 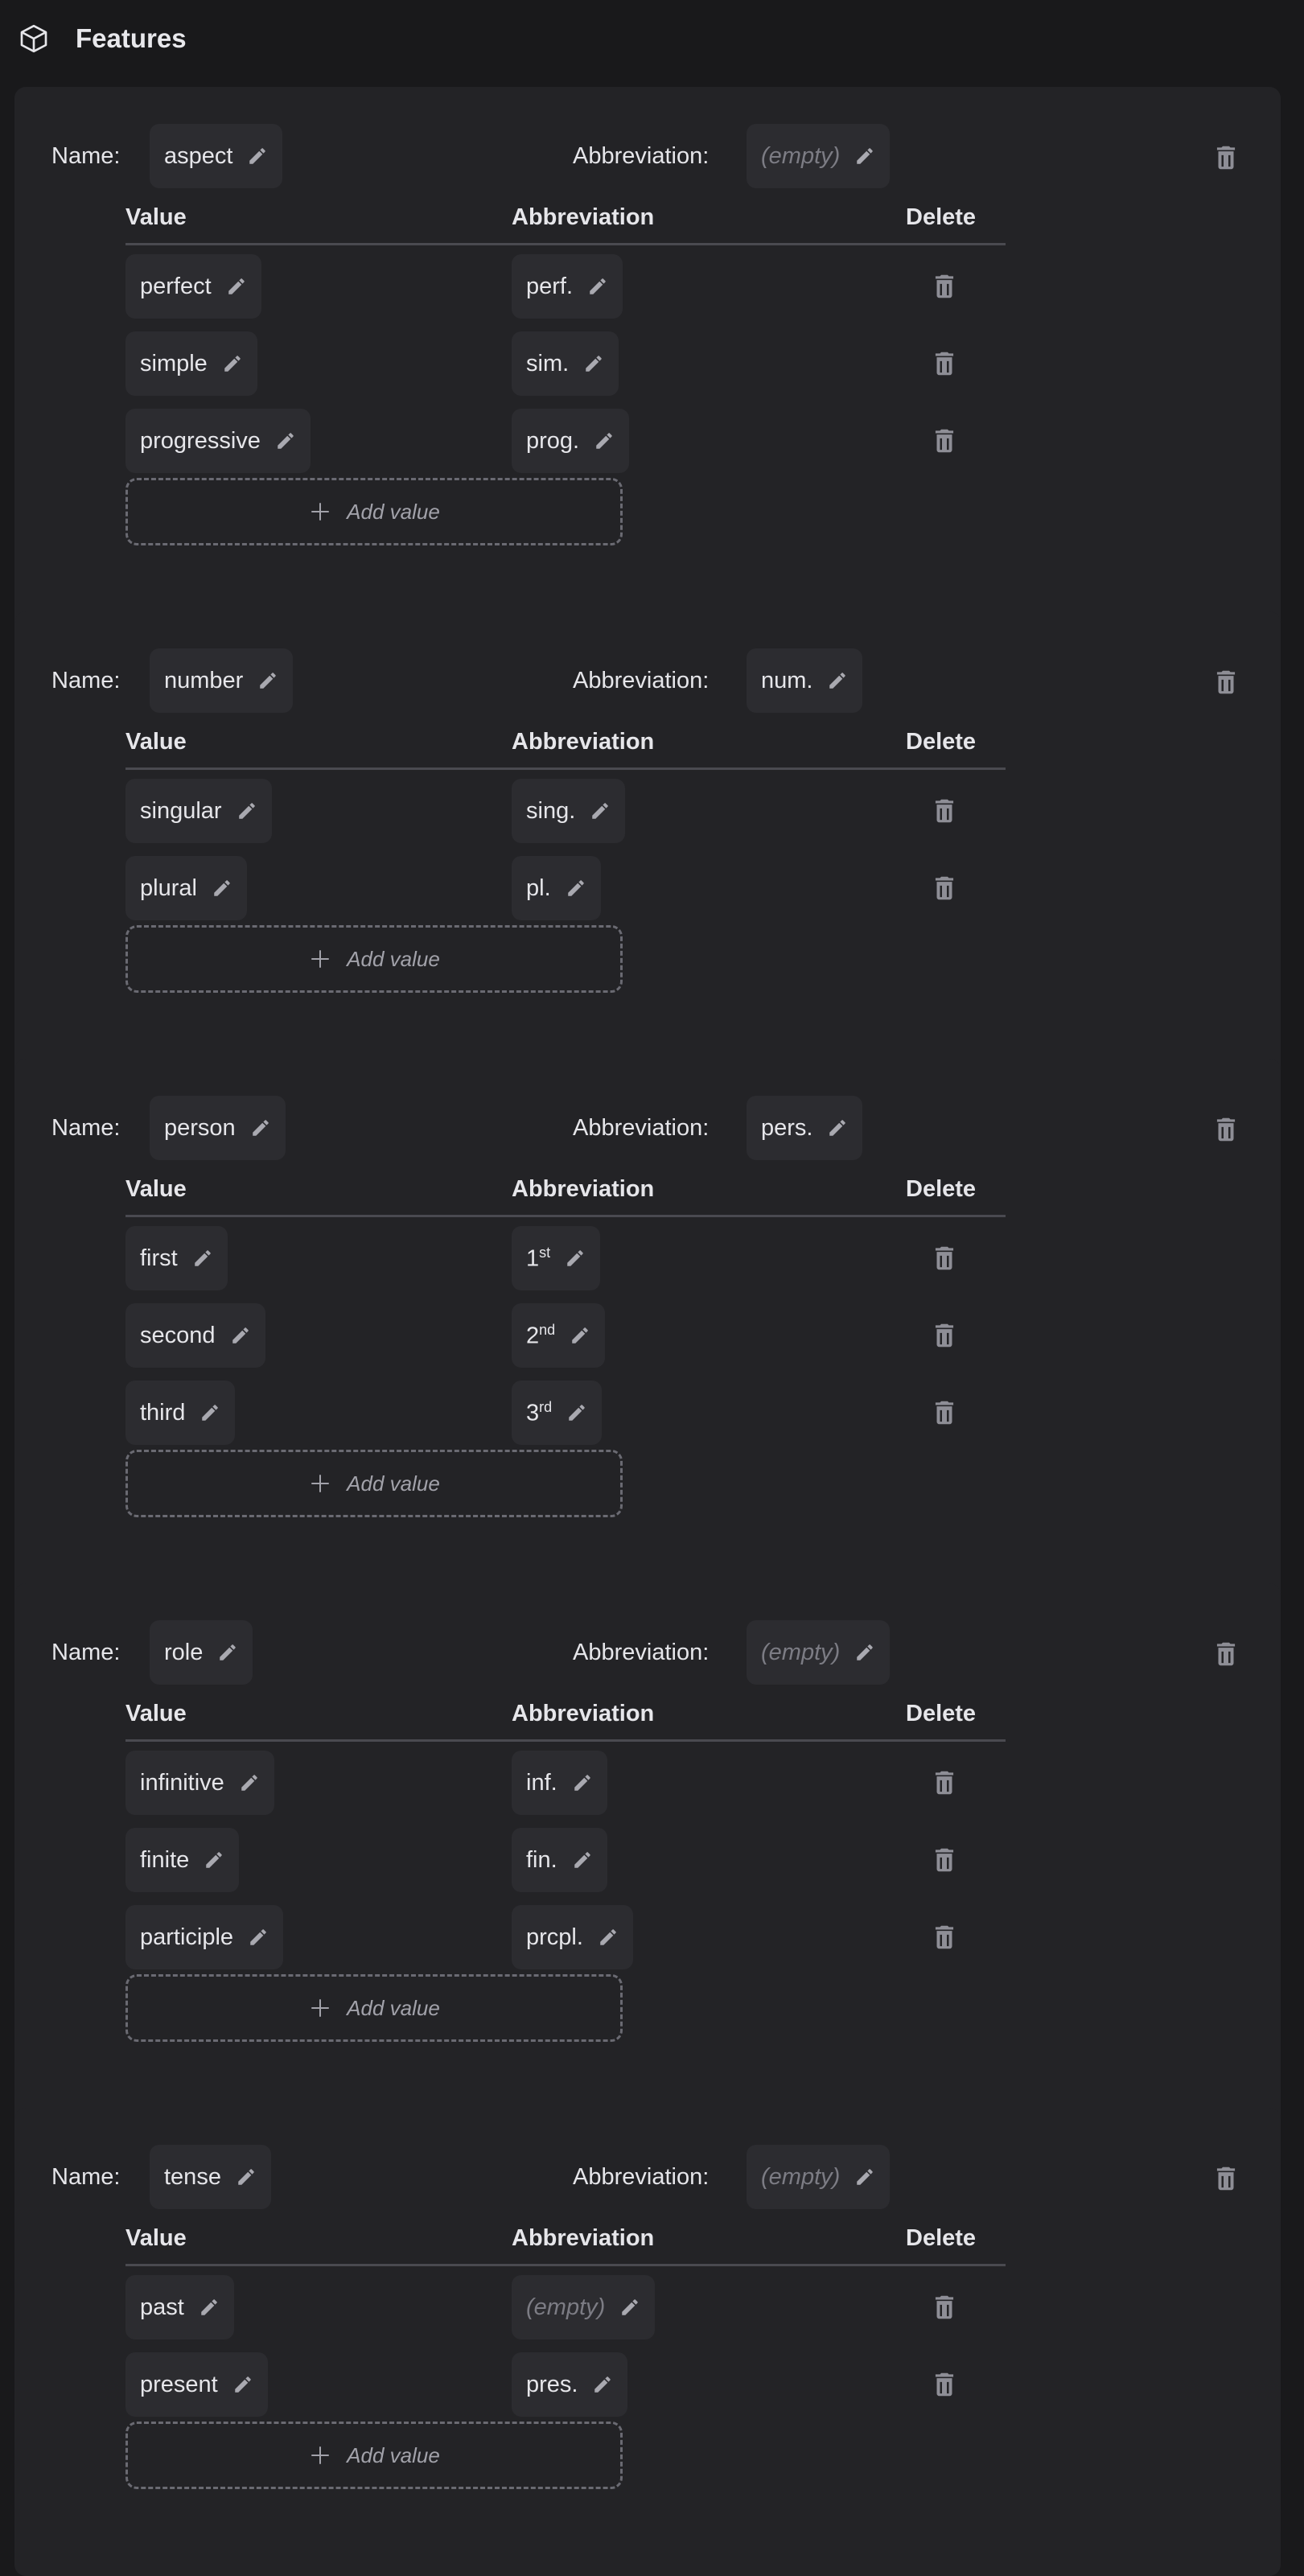 I want to click on plus-icon, so click(x=320, y=2455).